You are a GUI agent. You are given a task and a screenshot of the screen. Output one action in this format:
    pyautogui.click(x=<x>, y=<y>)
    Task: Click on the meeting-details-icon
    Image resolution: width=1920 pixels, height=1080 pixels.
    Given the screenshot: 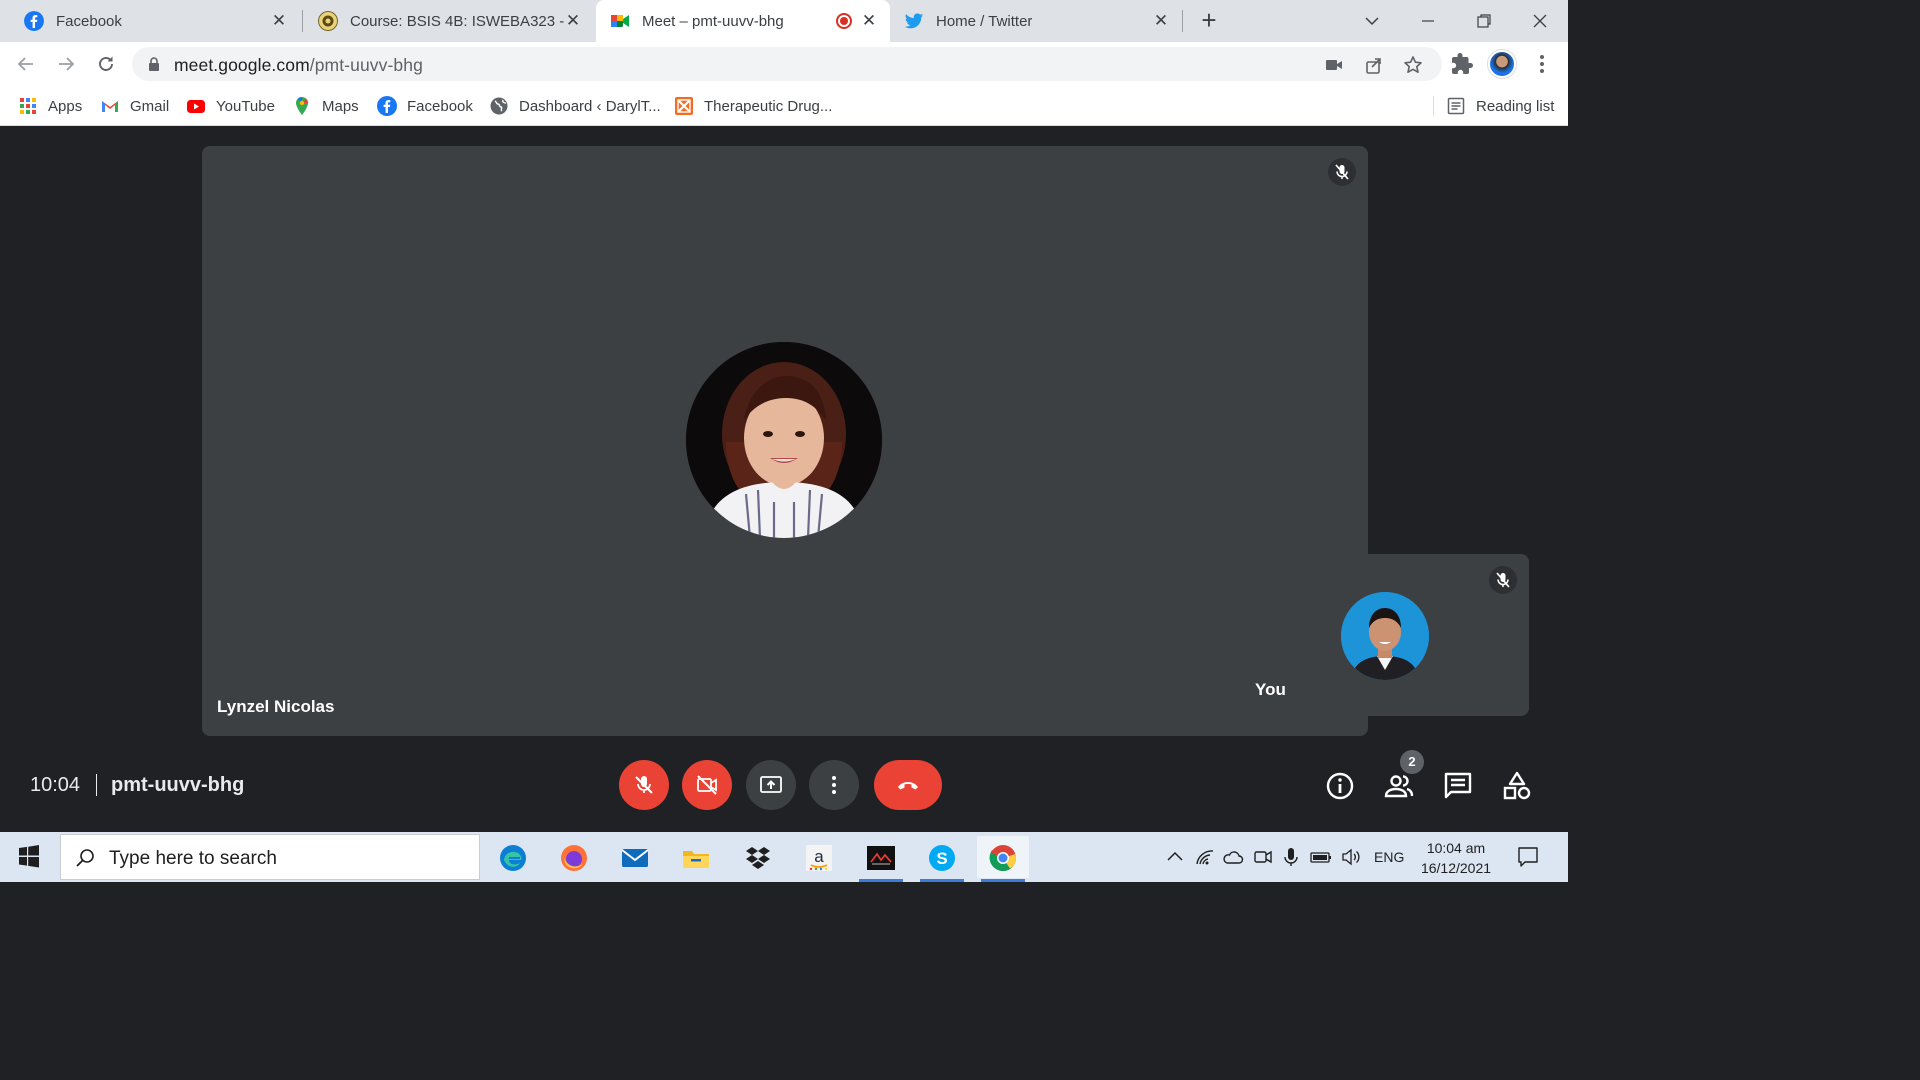 What is the action you would take?
    pyautogui.click(x=1340, y=786)
    